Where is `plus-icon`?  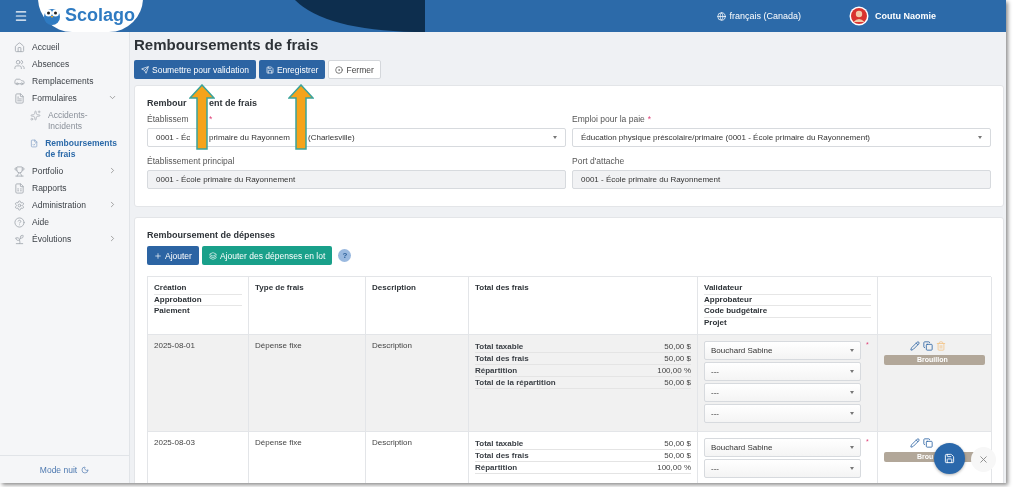 plus-icon is located at coordinates (158, 255).